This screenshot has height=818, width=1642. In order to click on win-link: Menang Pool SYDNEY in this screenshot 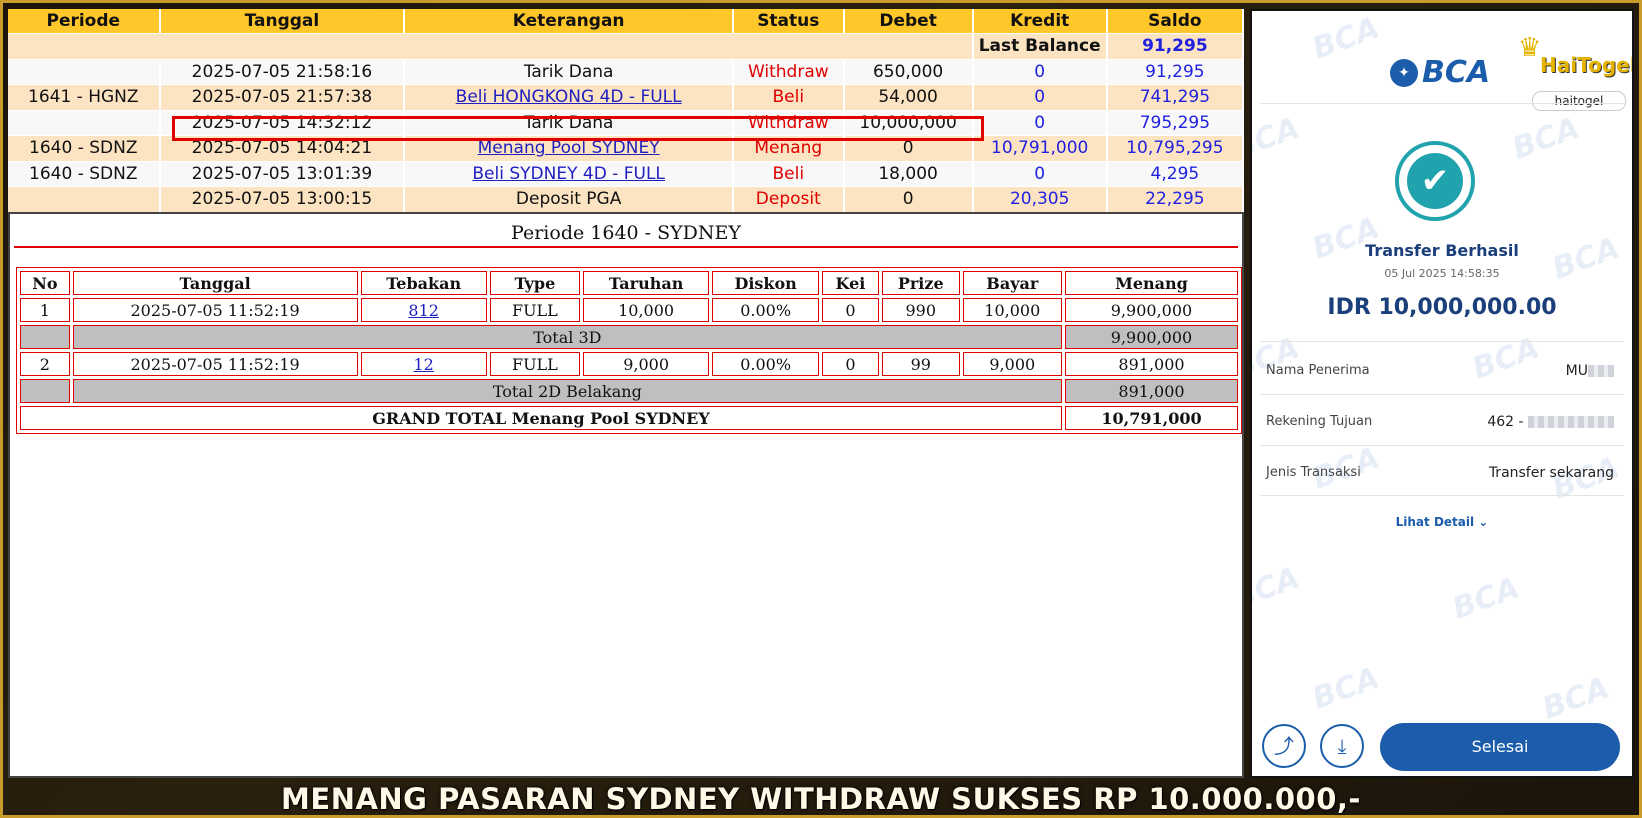, I will do `click(569, 148)`.